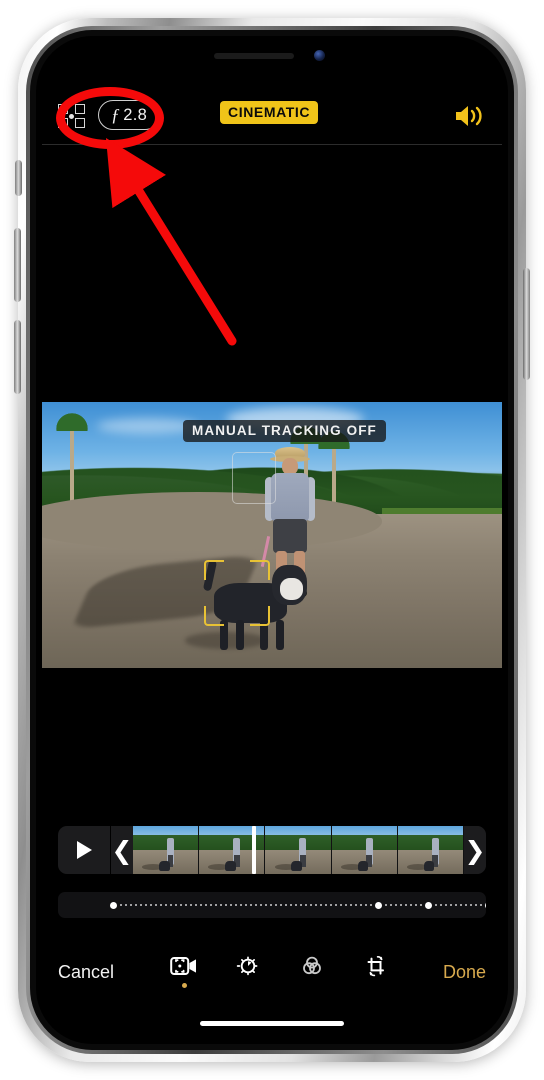  I want to click on filters-tool-button, so click(312, 976).